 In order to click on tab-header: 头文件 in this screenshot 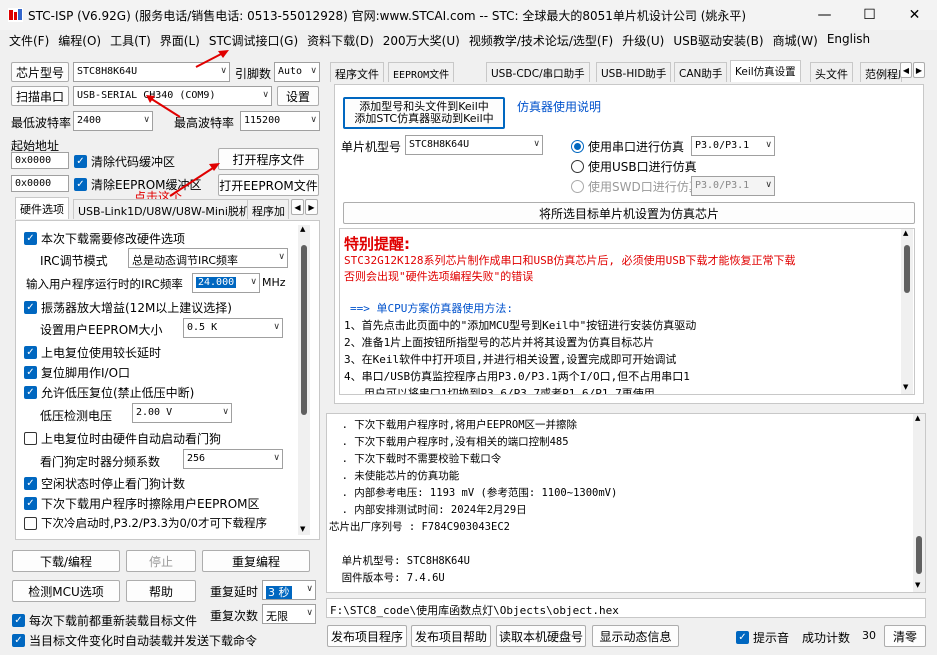, I will do `click(831, 72)`.